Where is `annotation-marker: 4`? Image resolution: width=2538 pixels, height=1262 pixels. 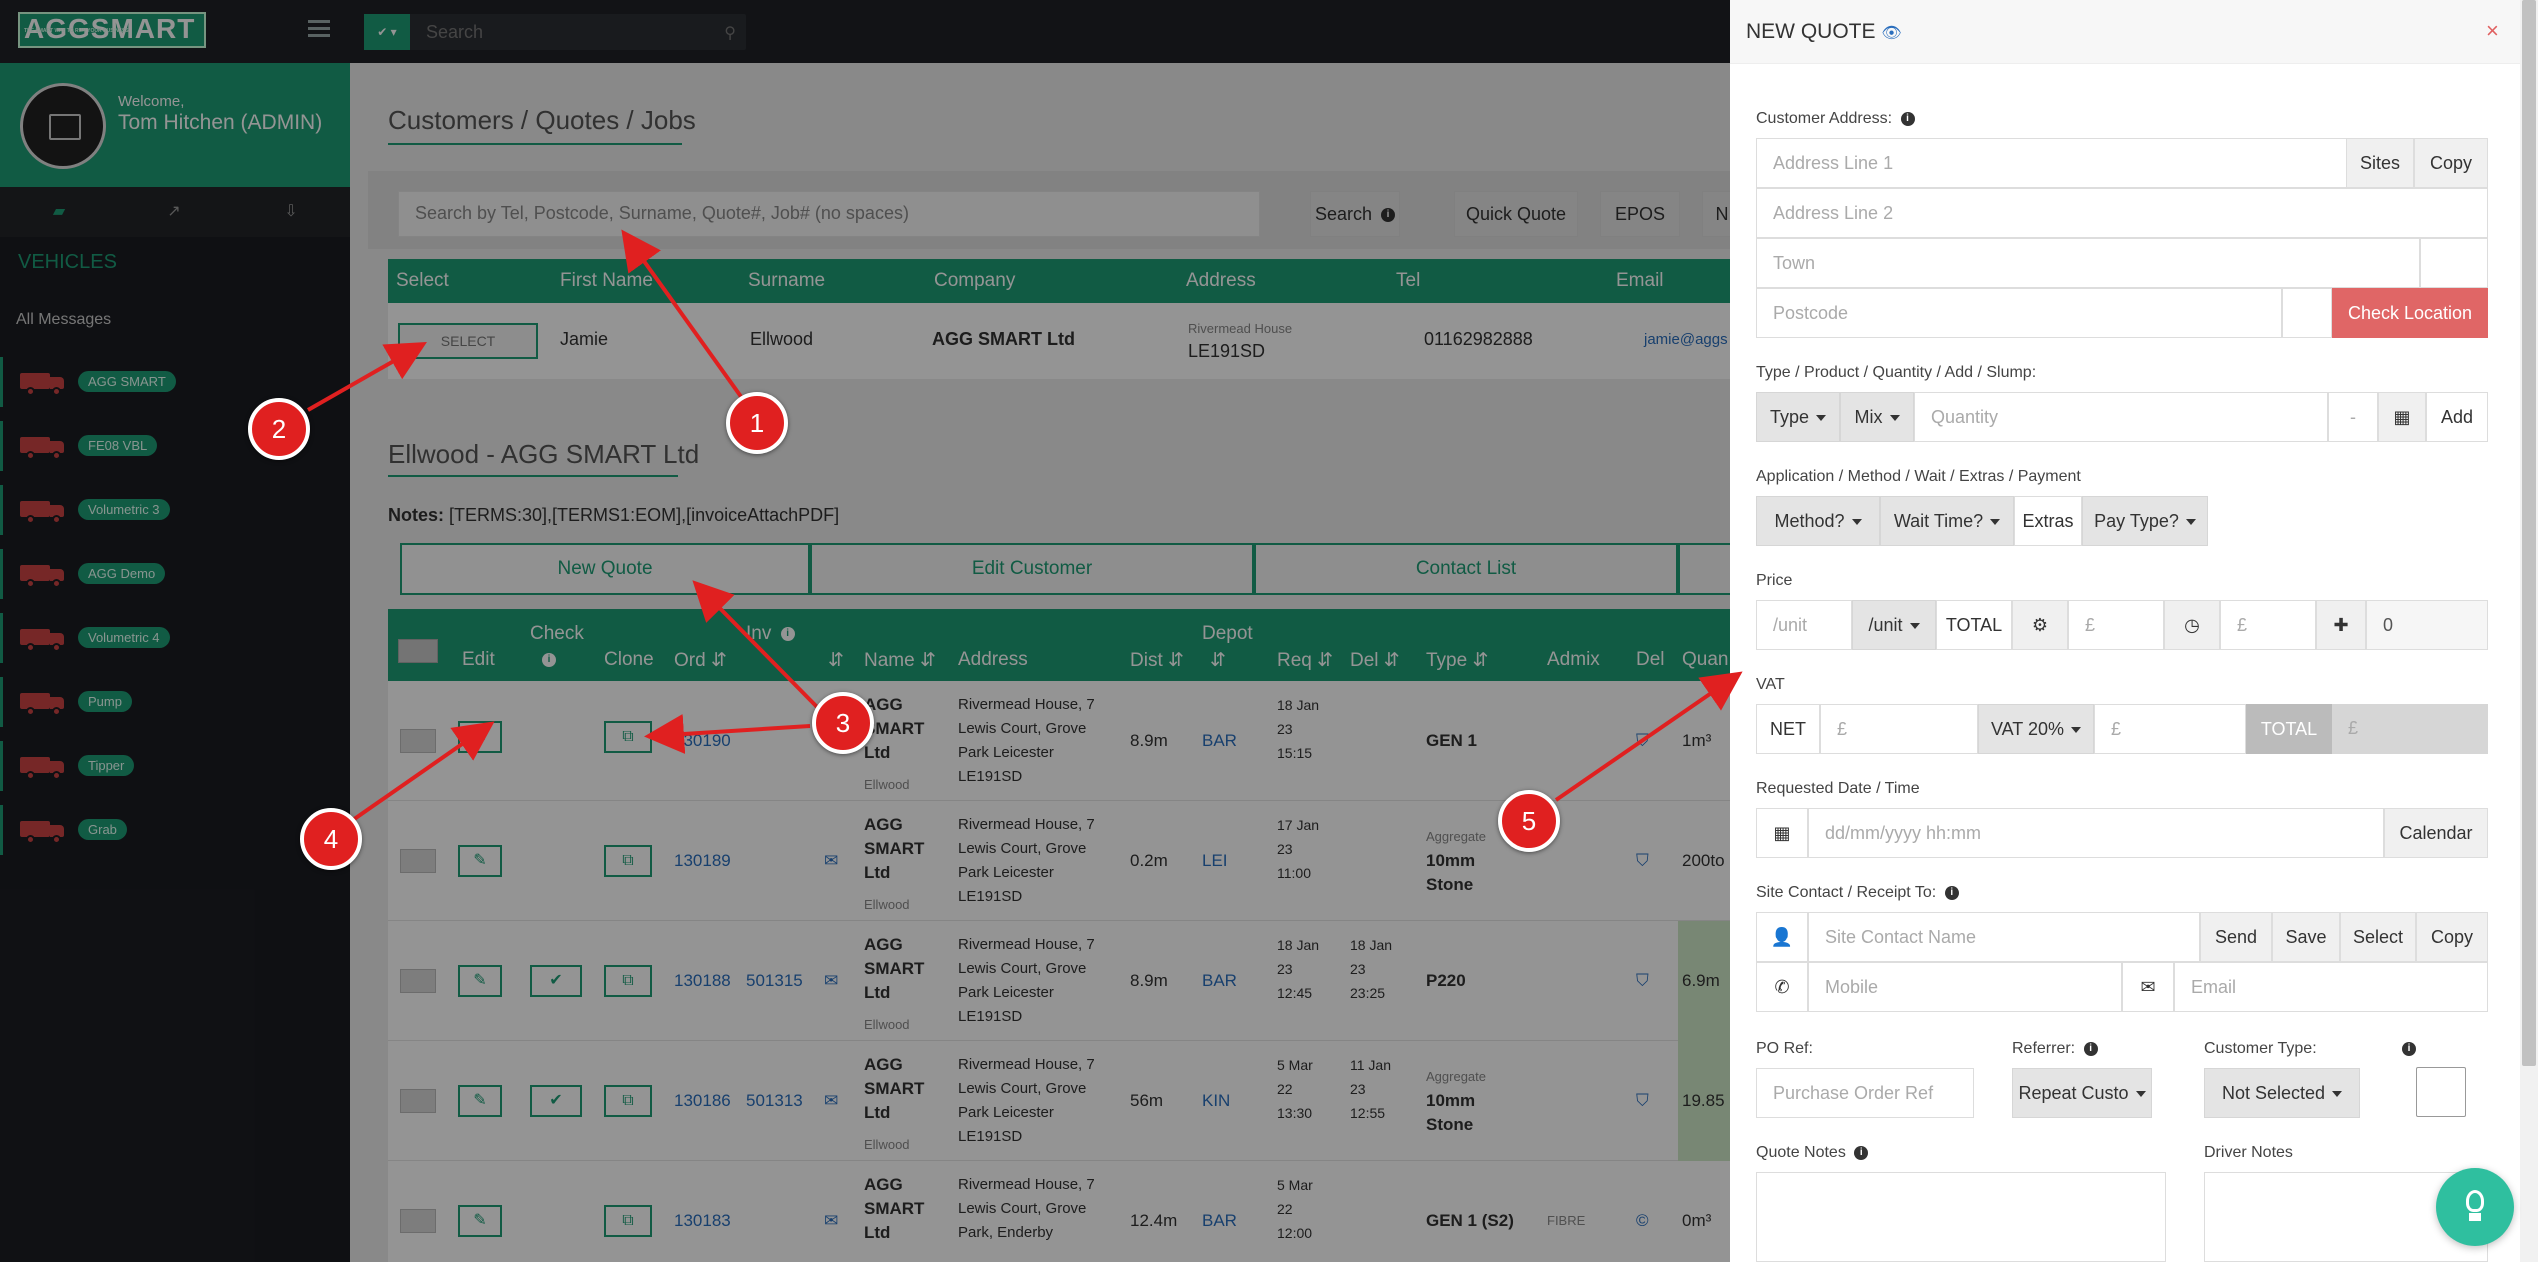 annotation-marker: 4 is located at coordinates (331, 839).